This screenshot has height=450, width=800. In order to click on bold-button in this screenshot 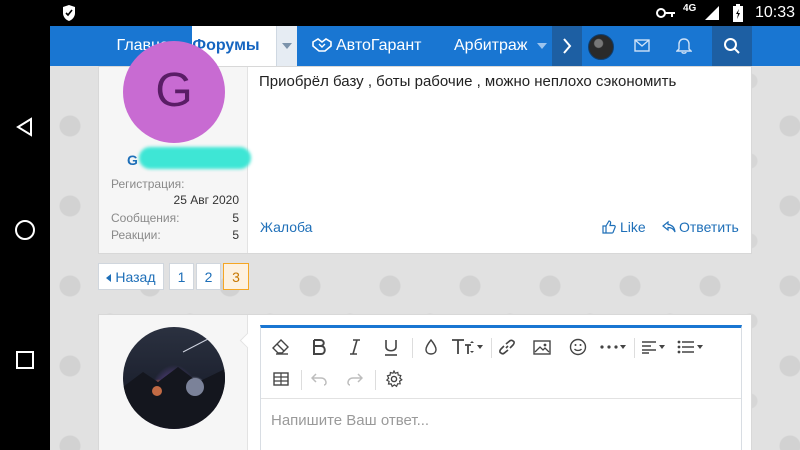, I will do `click(319, 347)`.